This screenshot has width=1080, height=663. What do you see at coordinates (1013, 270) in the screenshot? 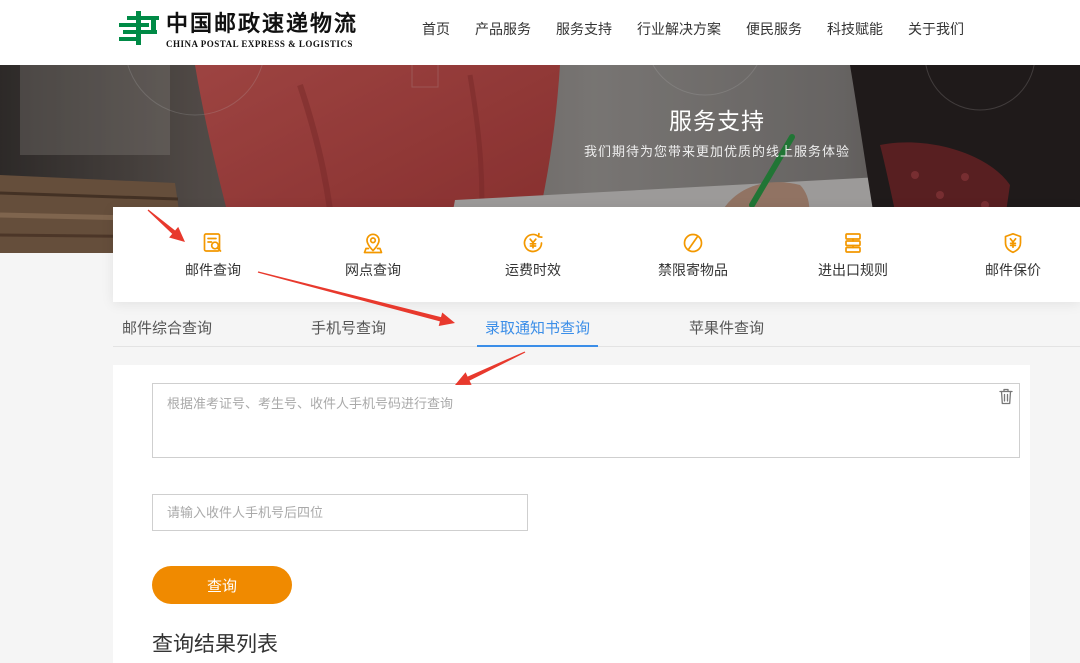
I see `service-label: 邮件保价` at bounding box center [1013, 270].